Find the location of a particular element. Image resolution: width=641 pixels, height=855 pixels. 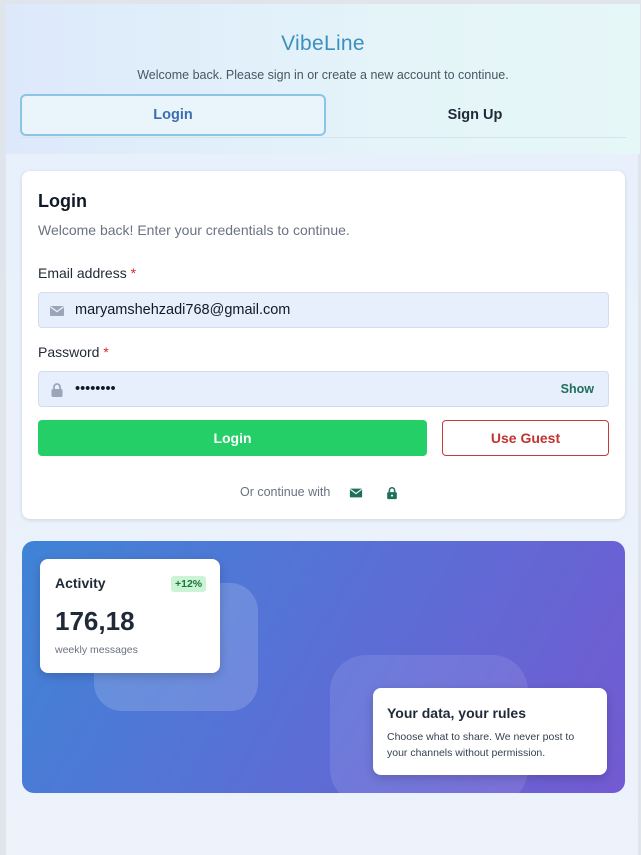

email-field: maryamshehzadi768@gmail.com is located at coordinates (323, 310).